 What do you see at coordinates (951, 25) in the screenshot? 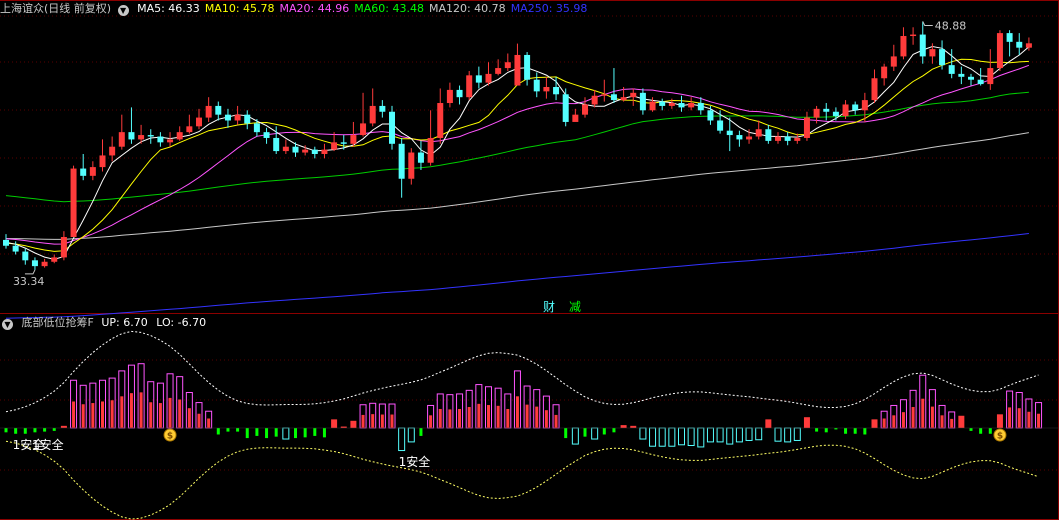
I see `high-price-label: 48.88` at bounding box center [951, 25].